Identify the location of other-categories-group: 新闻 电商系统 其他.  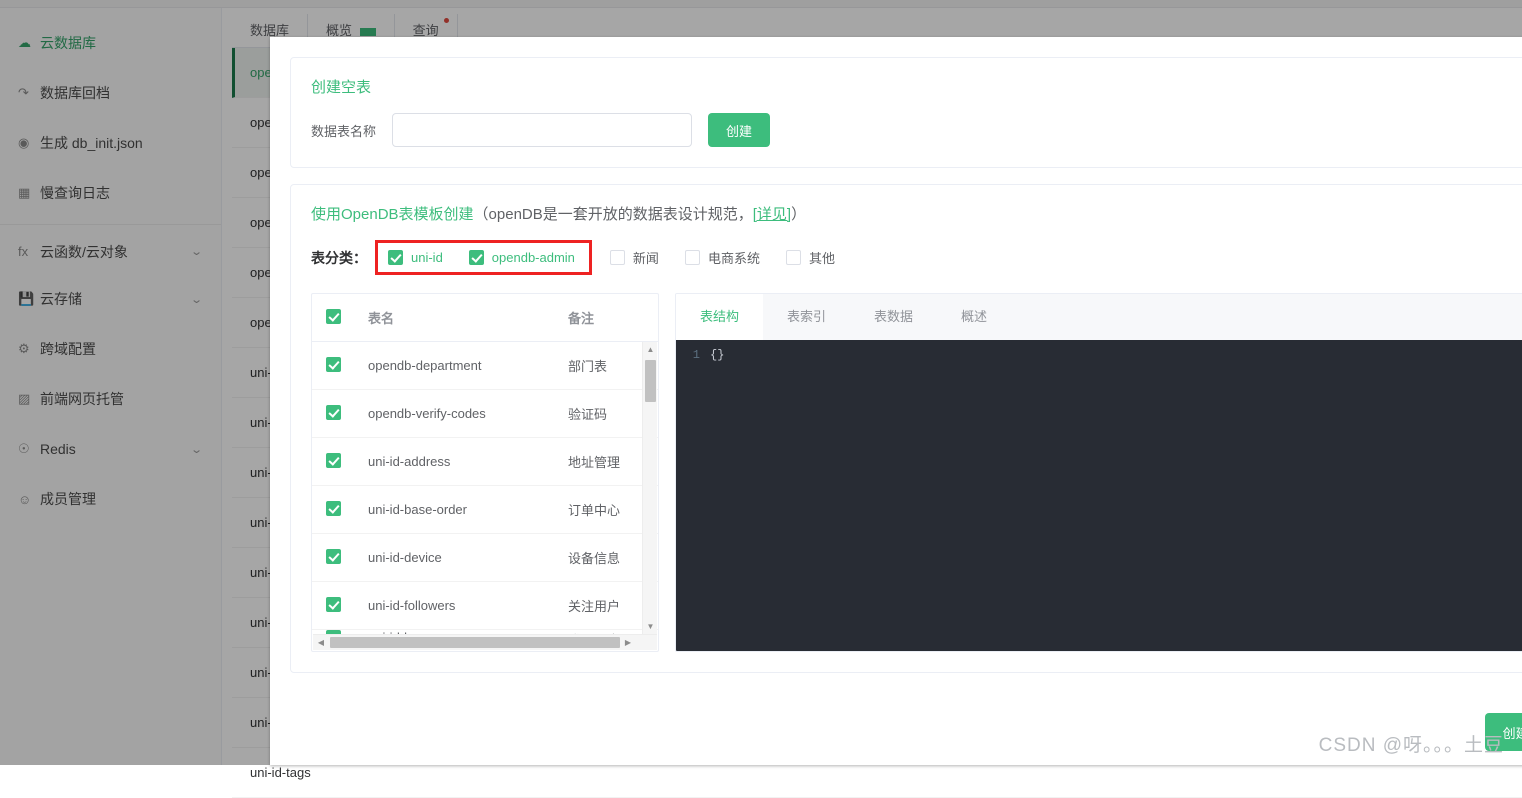
(722, 257).